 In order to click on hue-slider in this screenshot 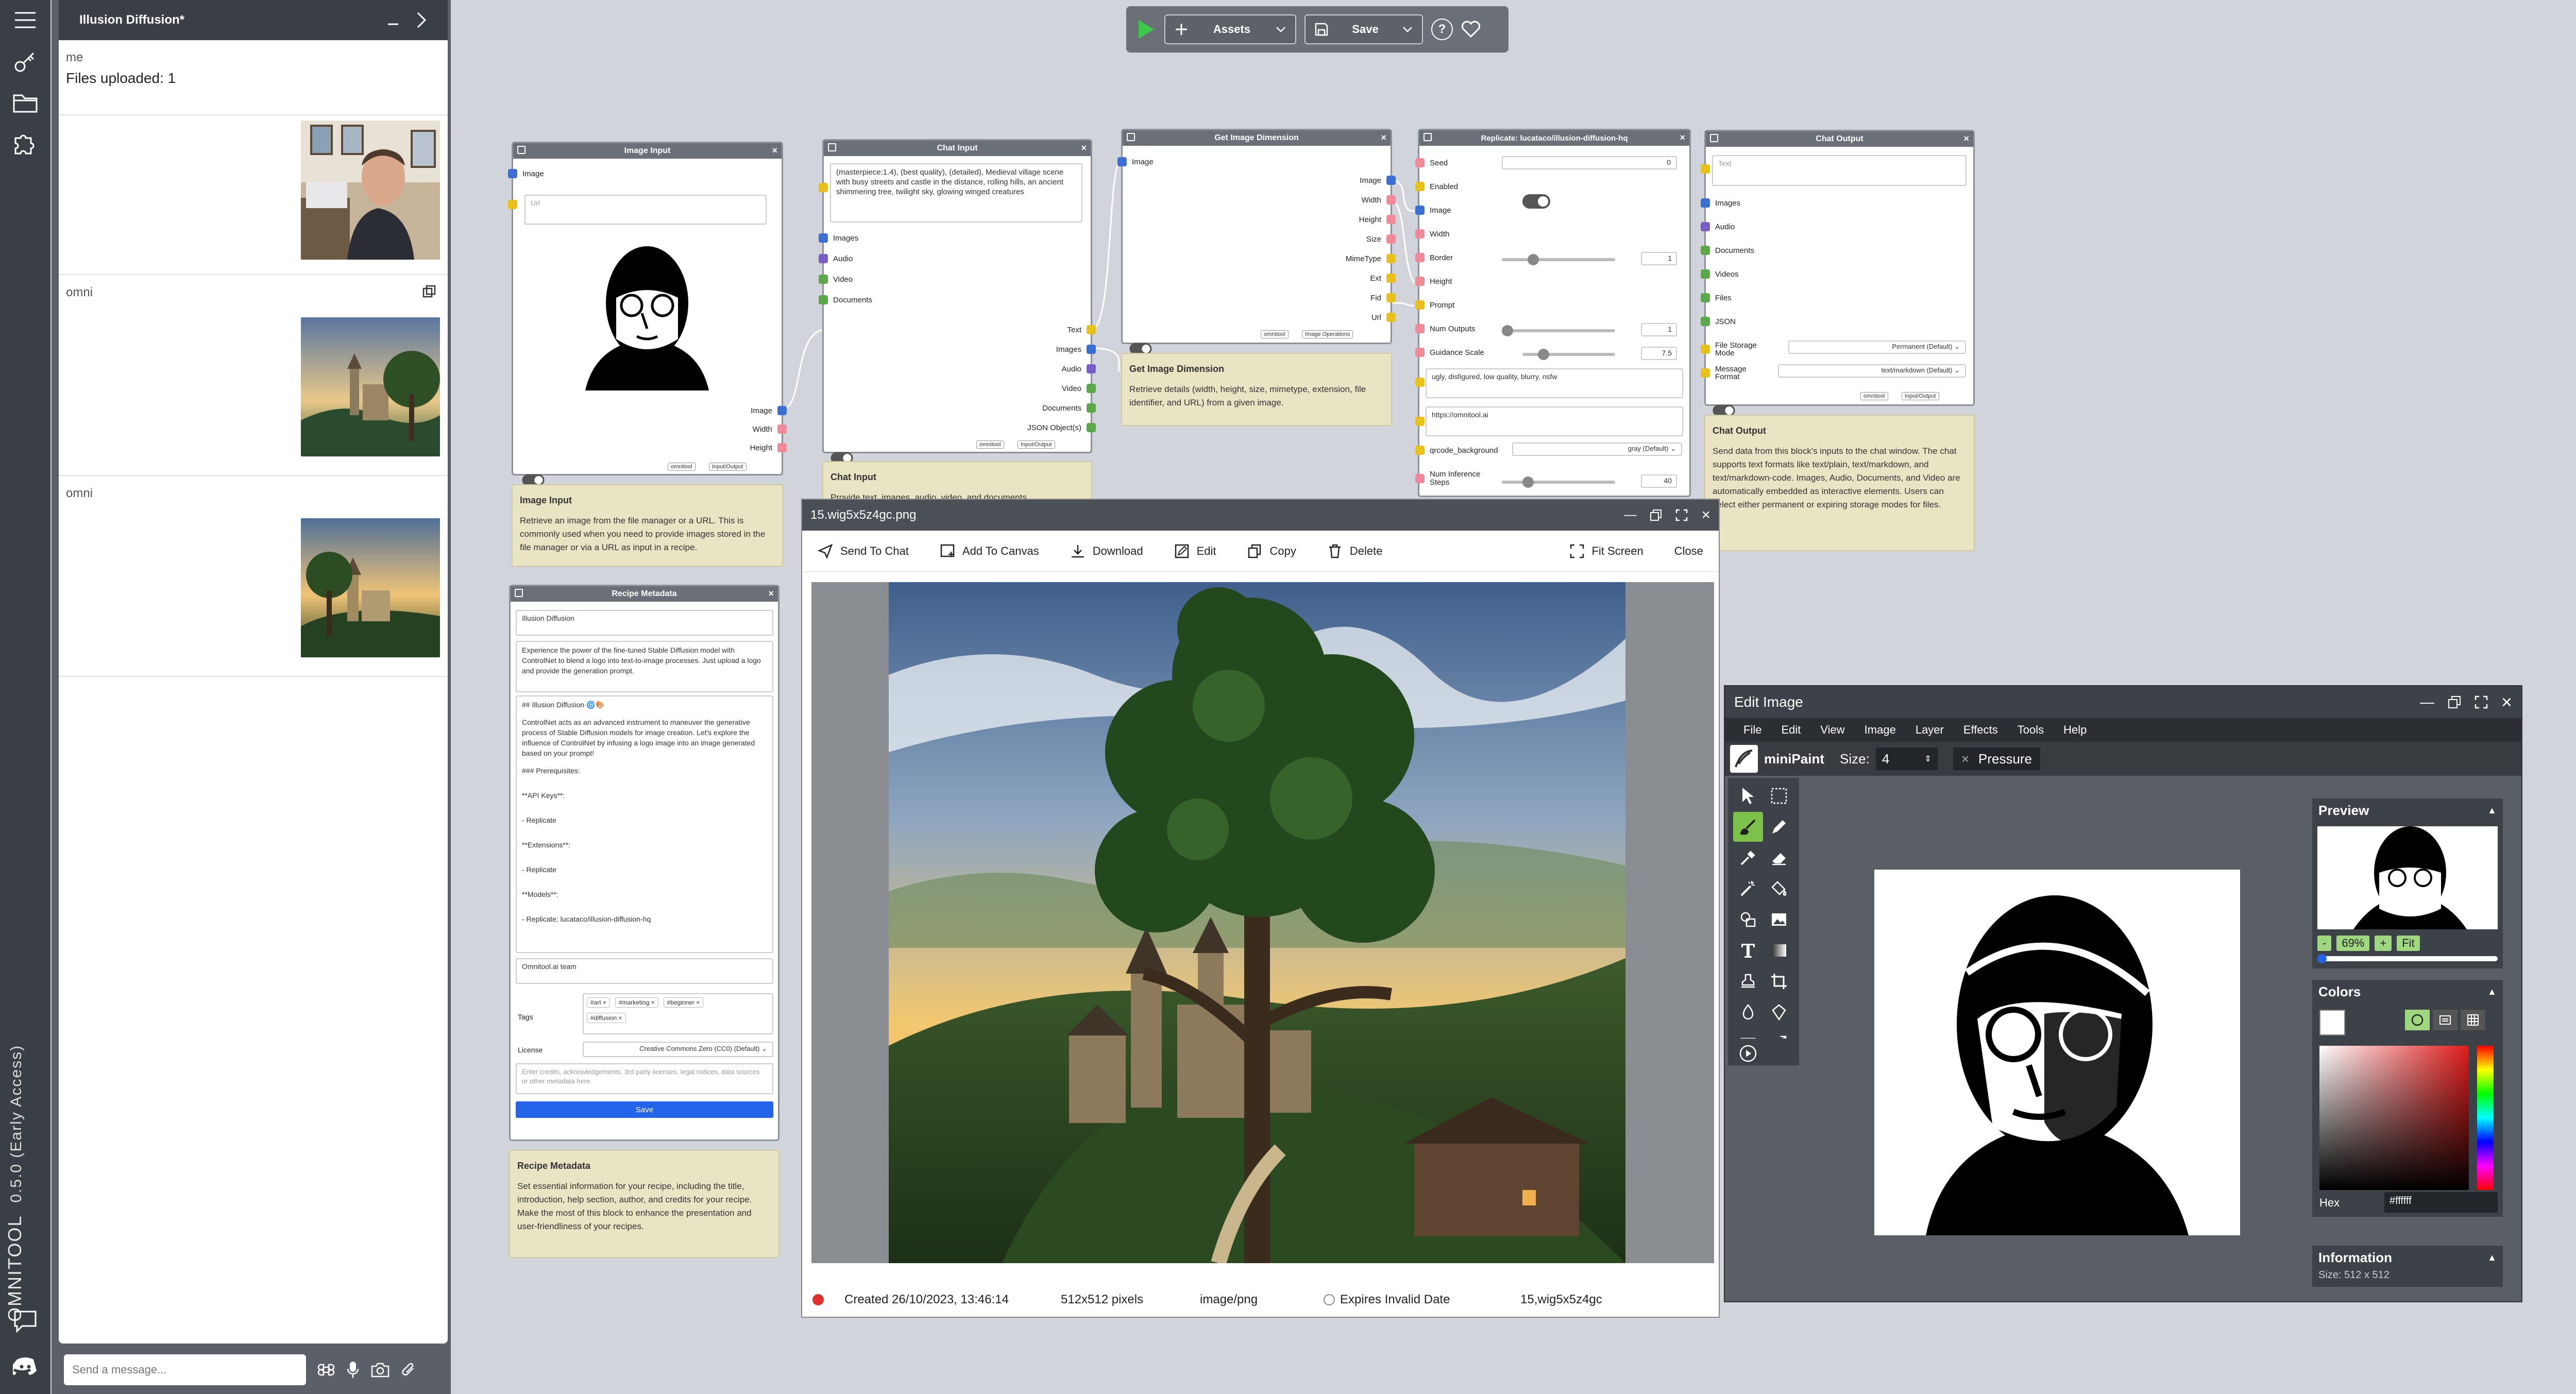, I will do `click(2485, 1118)`.